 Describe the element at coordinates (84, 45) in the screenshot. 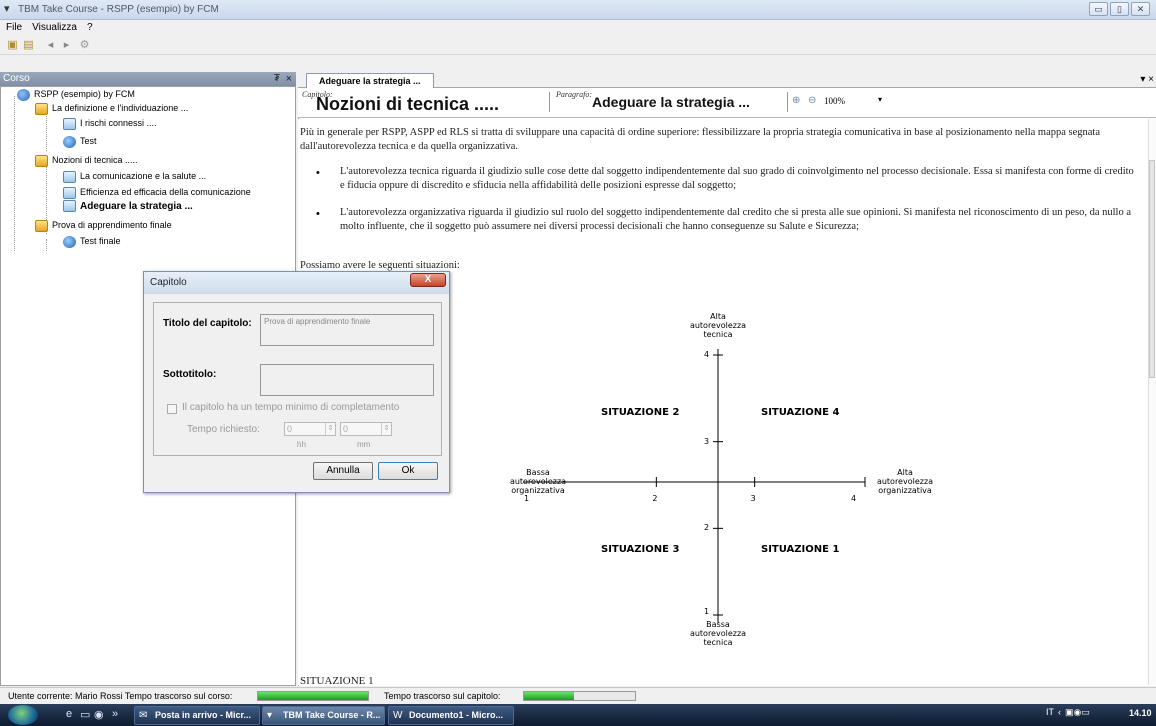

I see `settings-icon: ⚙` at that location.